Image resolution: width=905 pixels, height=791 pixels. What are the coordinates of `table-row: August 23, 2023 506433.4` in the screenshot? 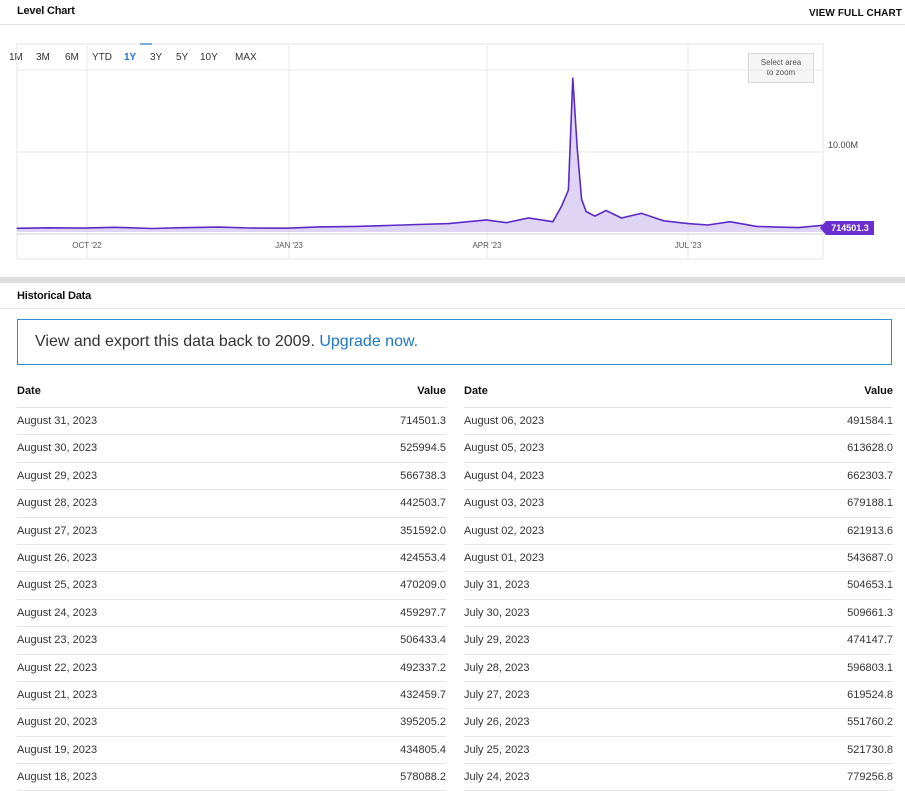 It's located at (231, 641).